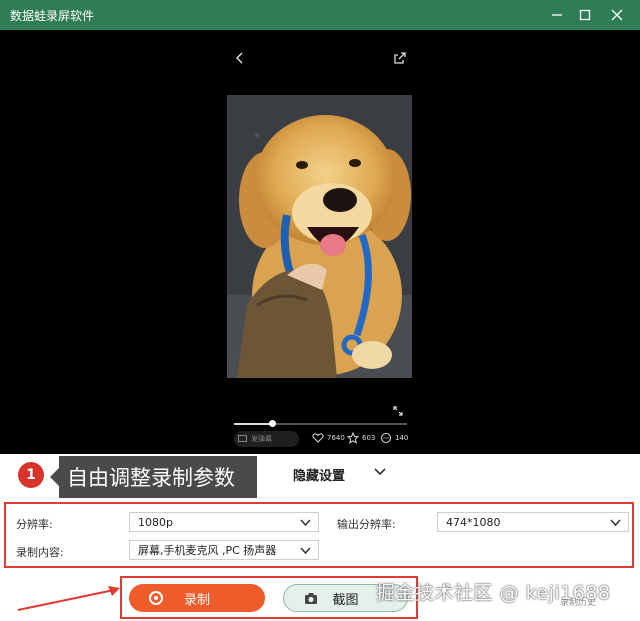  What do you see at coordinates (585, 15) in the screenshot?
I see `maximize-icon` at bounding box center [585, 15].